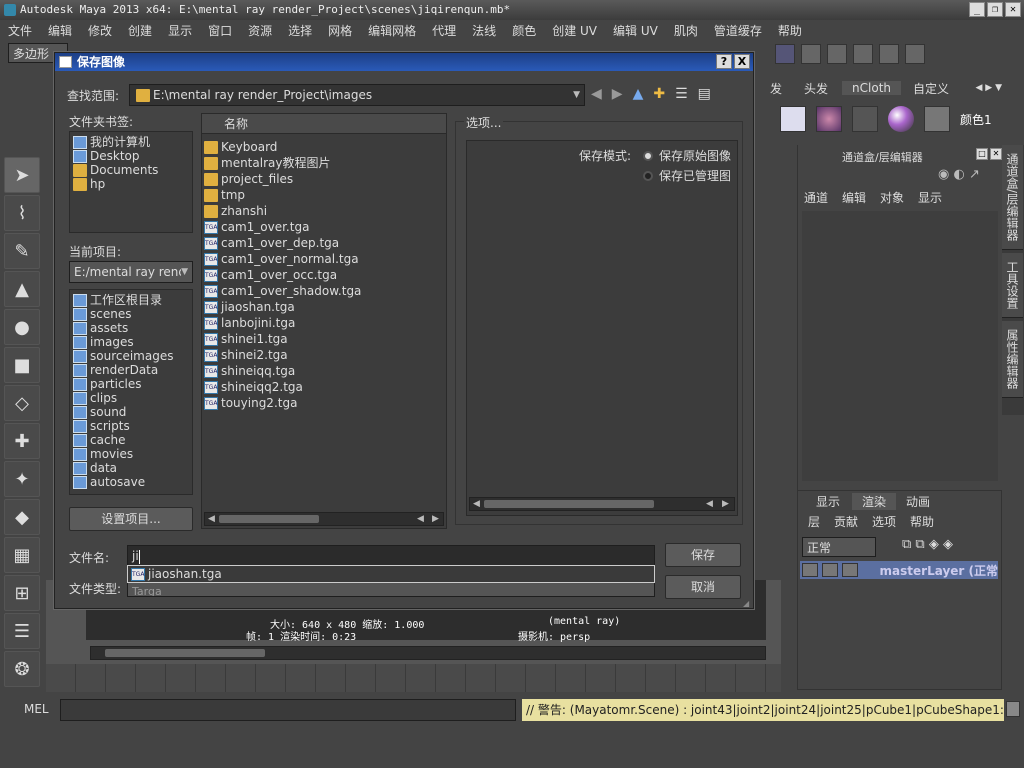  Describe the element at coordinates (391, 556) in the screenshot. I see `file-name-input: ji` at that location.